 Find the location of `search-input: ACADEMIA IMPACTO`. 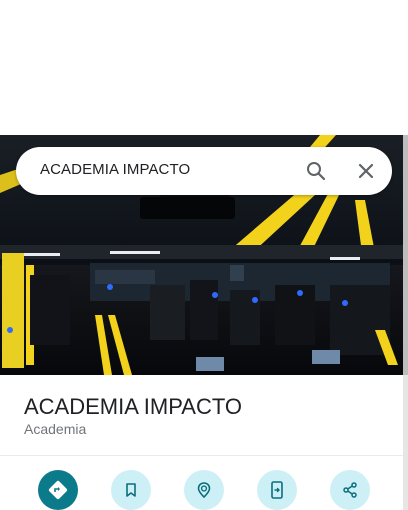

search-input: ACADEMIA IMPACTO is located at coordinates (115, 169).